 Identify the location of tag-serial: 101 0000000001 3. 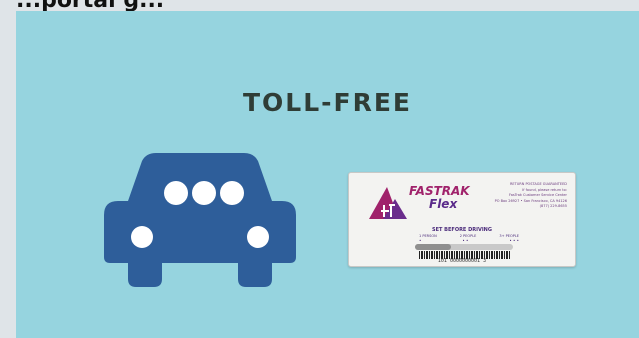
(462, 261).